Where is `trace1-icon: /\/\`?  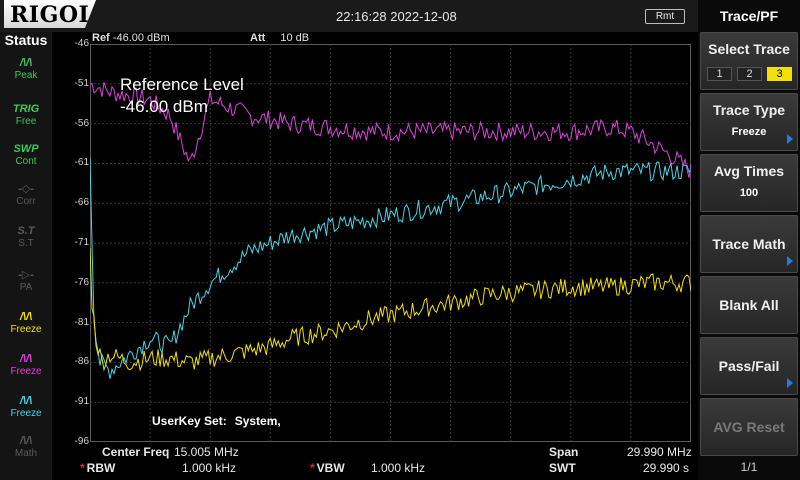 trace1-icon: /\/\ is located at coordinates (26, 317).